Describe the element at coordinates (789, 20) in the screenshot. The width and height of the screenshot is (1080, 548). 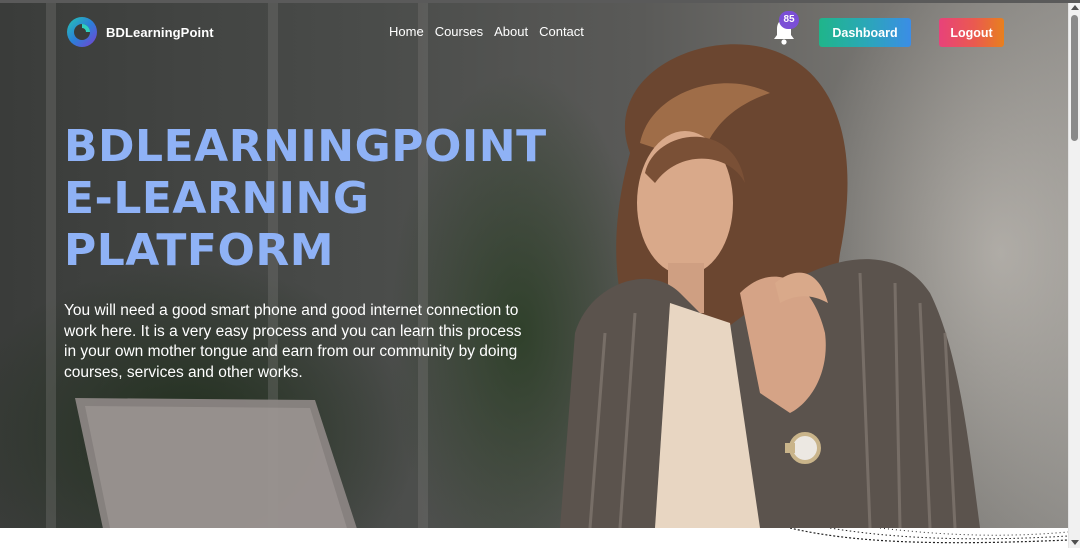
I see `notification-count-badge: 85` at that location.